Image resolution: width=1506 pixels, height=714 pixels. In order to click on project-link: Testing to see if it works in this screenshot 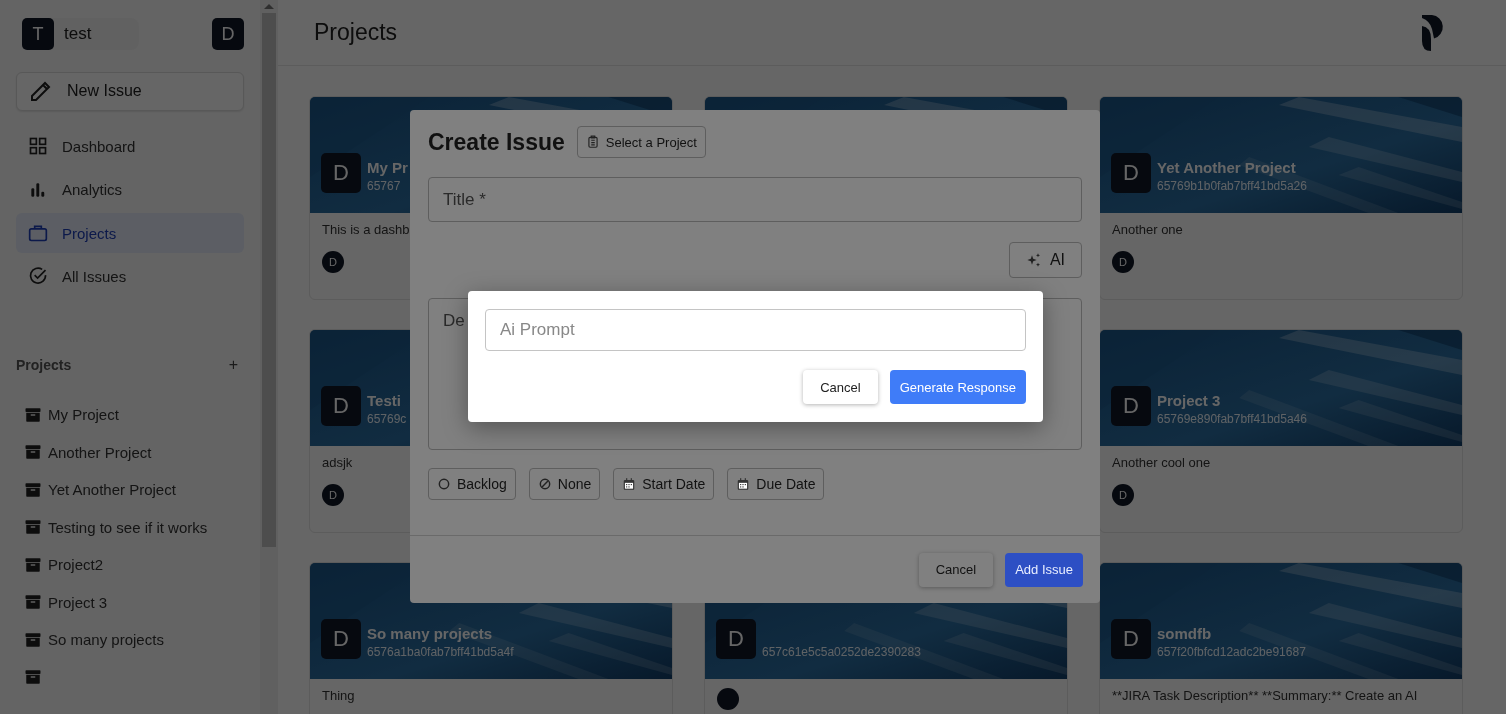, I will do `click(130, 527)`.